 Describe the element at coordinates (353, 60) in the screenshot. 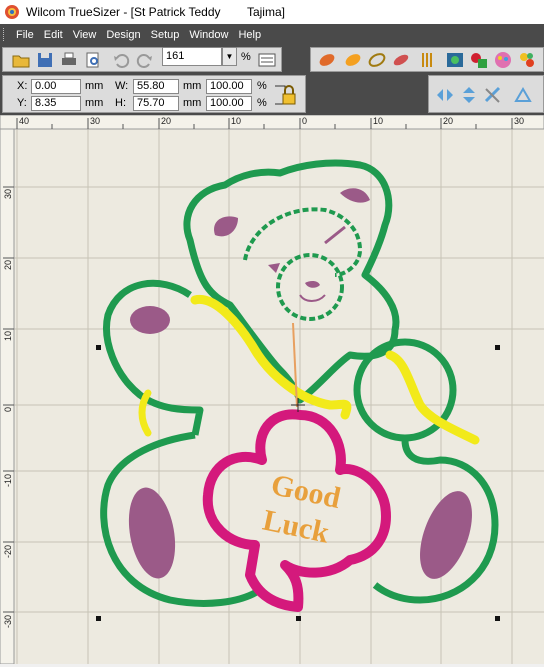

I see `fill-stitch-icon` at that location.